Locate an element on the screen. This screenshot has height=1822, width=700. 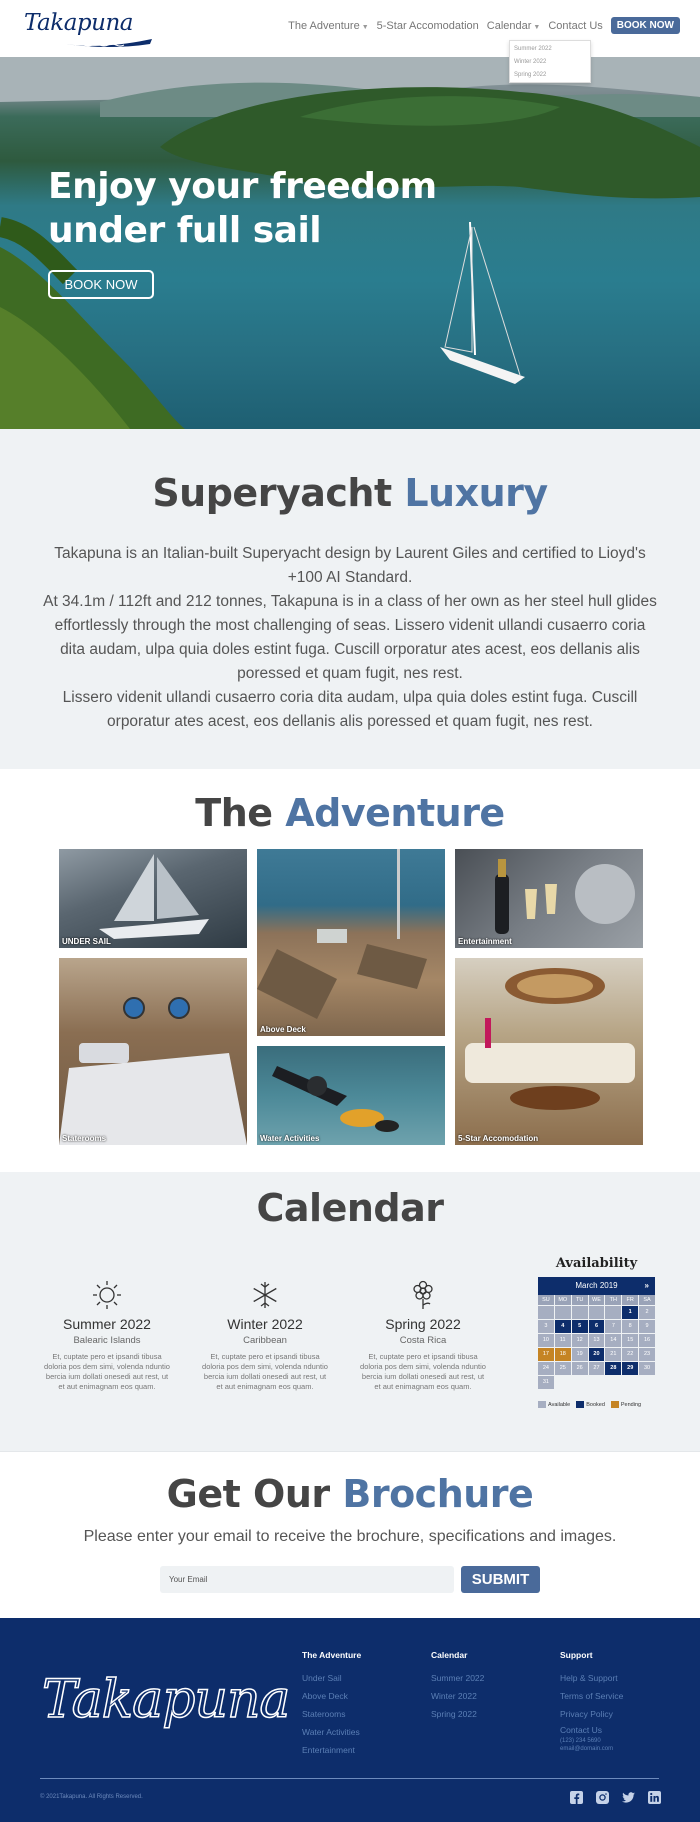
menu-item-accomodation: 5-Star Accomodation is located at coordinates (428, 26).